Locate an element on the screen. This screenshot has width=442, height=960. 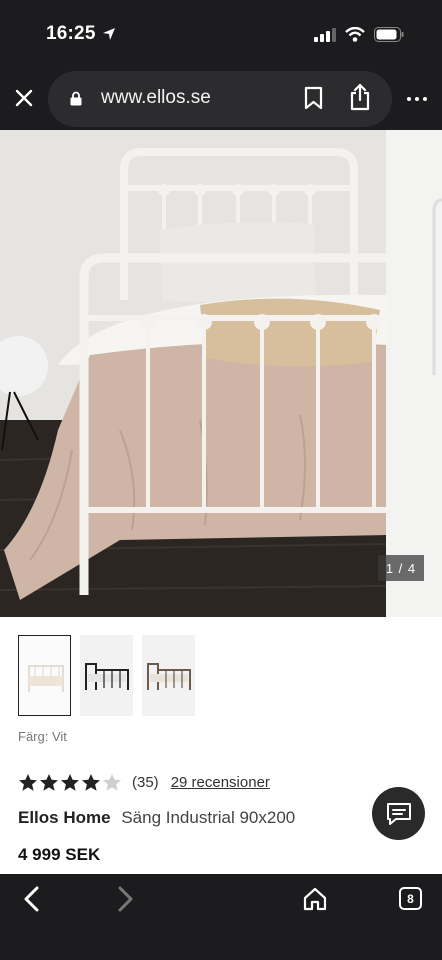
status-indicators is located at coordinates (359, 34).